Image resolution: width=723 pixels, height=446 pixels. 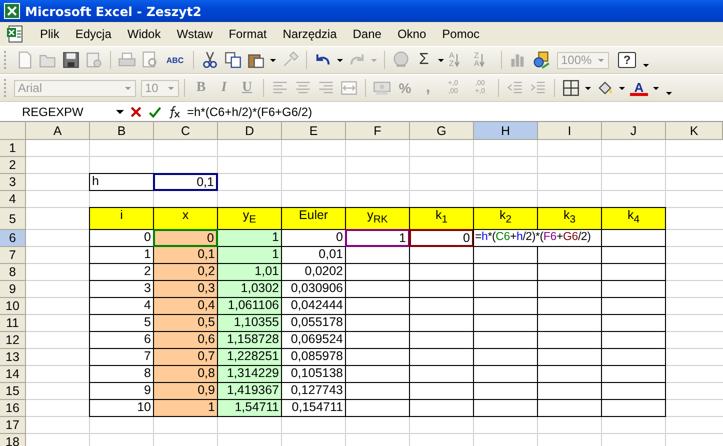 I want to click on table-cell: 1,158728, so click(x=249, y=340).